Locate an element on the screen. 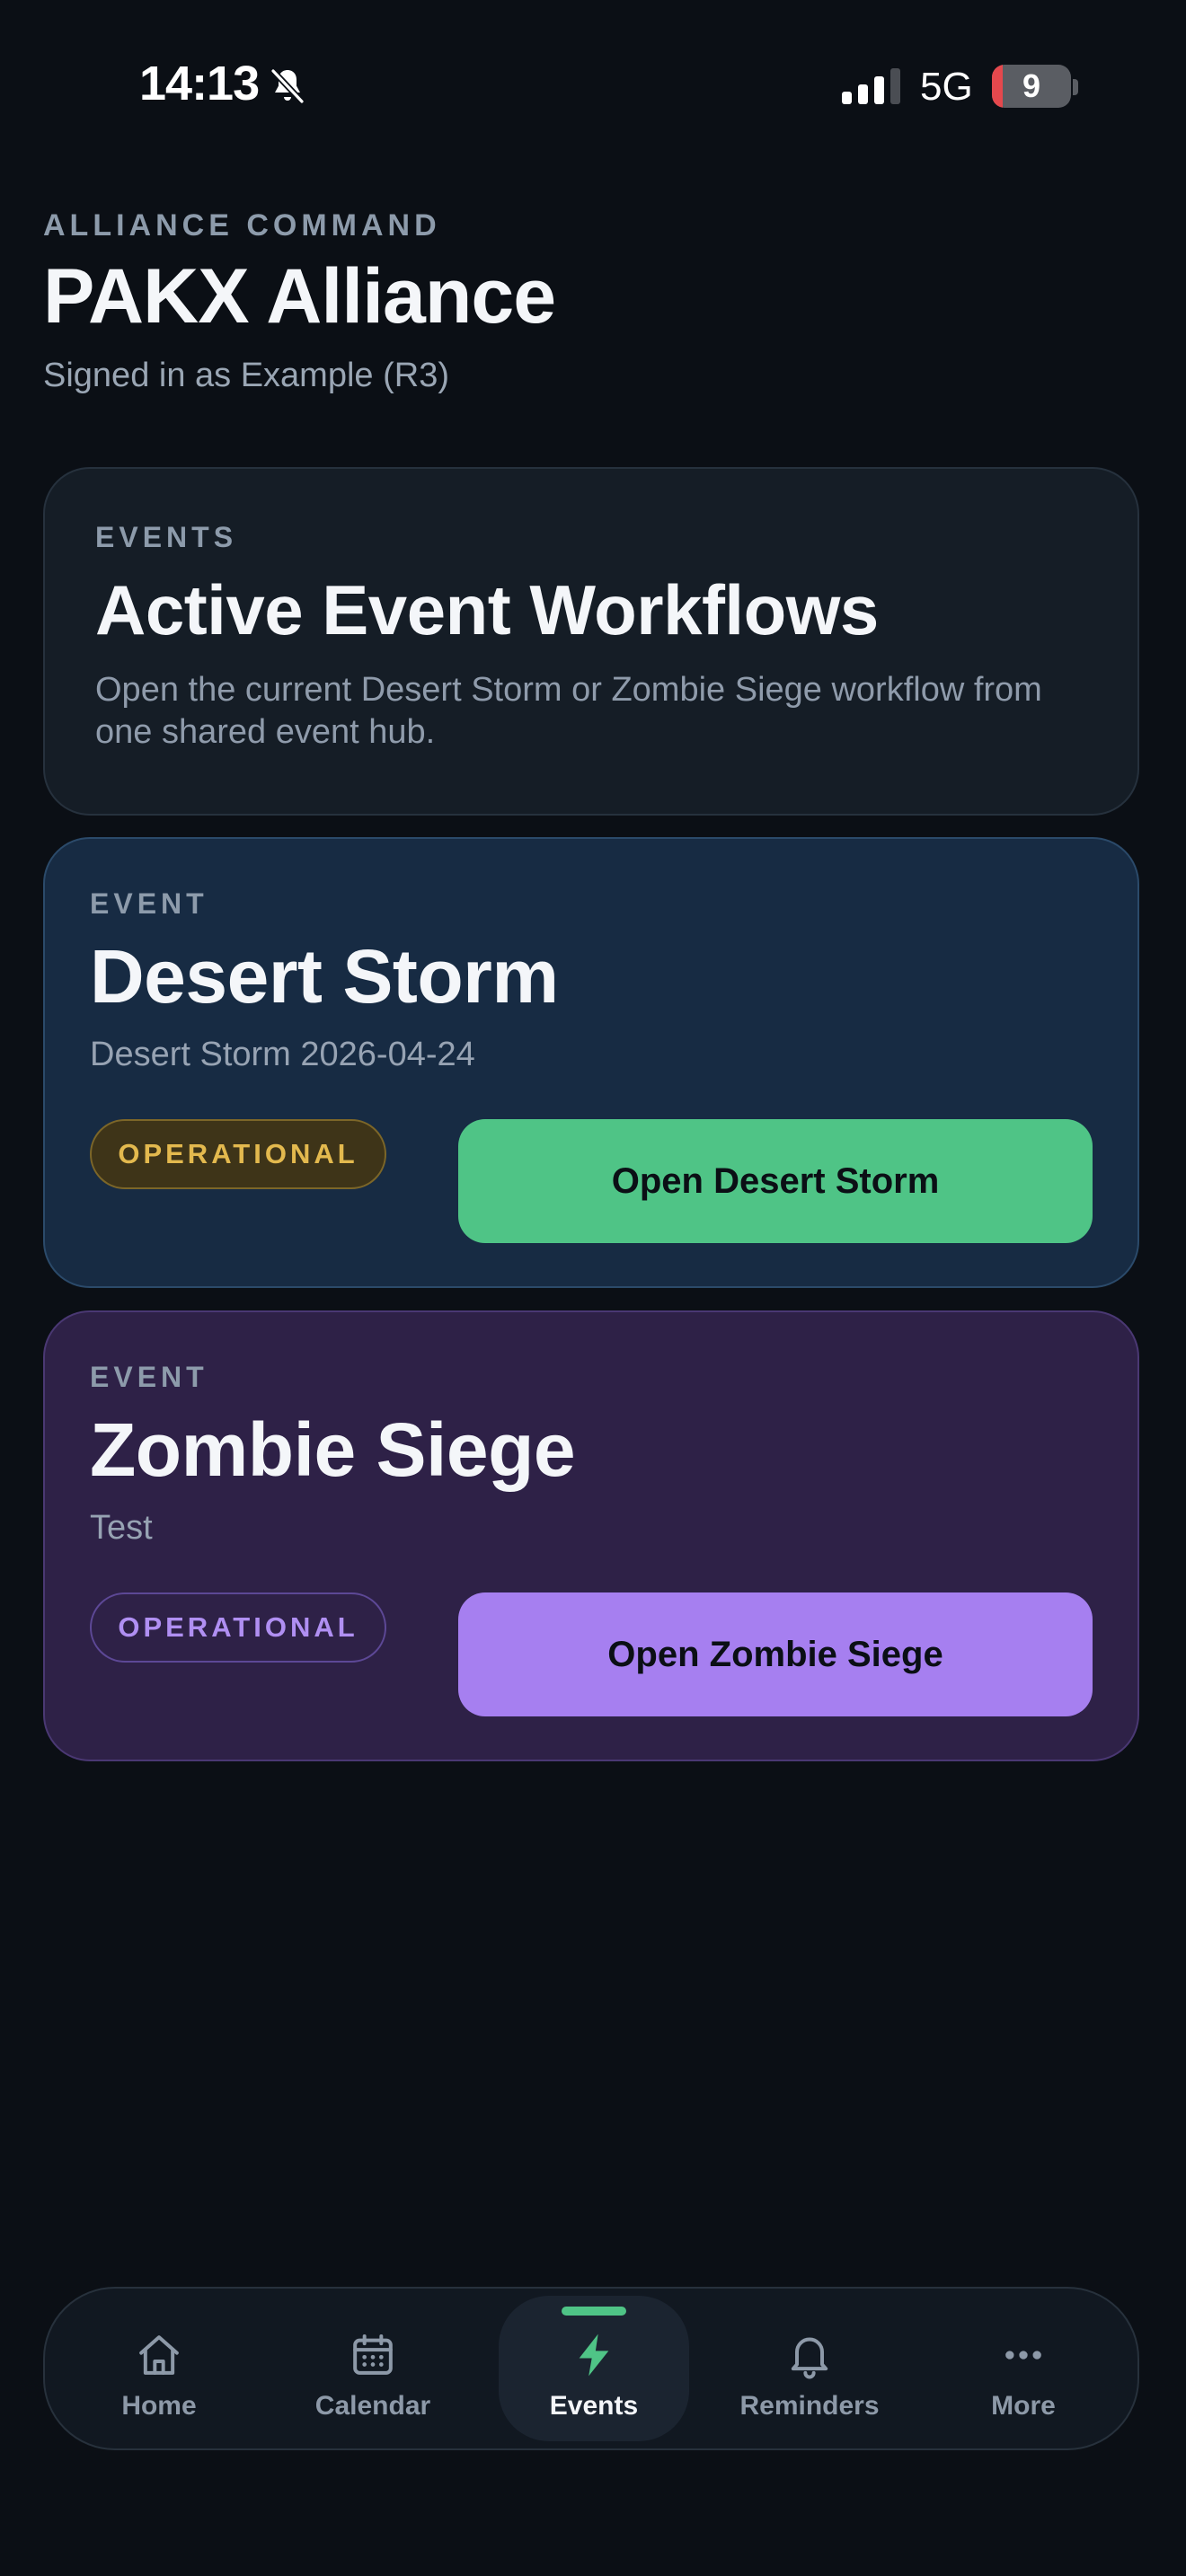 The width and height of the screenshot is (1186, 2576). tab-label: Events is located at coordinates (594, 2406).